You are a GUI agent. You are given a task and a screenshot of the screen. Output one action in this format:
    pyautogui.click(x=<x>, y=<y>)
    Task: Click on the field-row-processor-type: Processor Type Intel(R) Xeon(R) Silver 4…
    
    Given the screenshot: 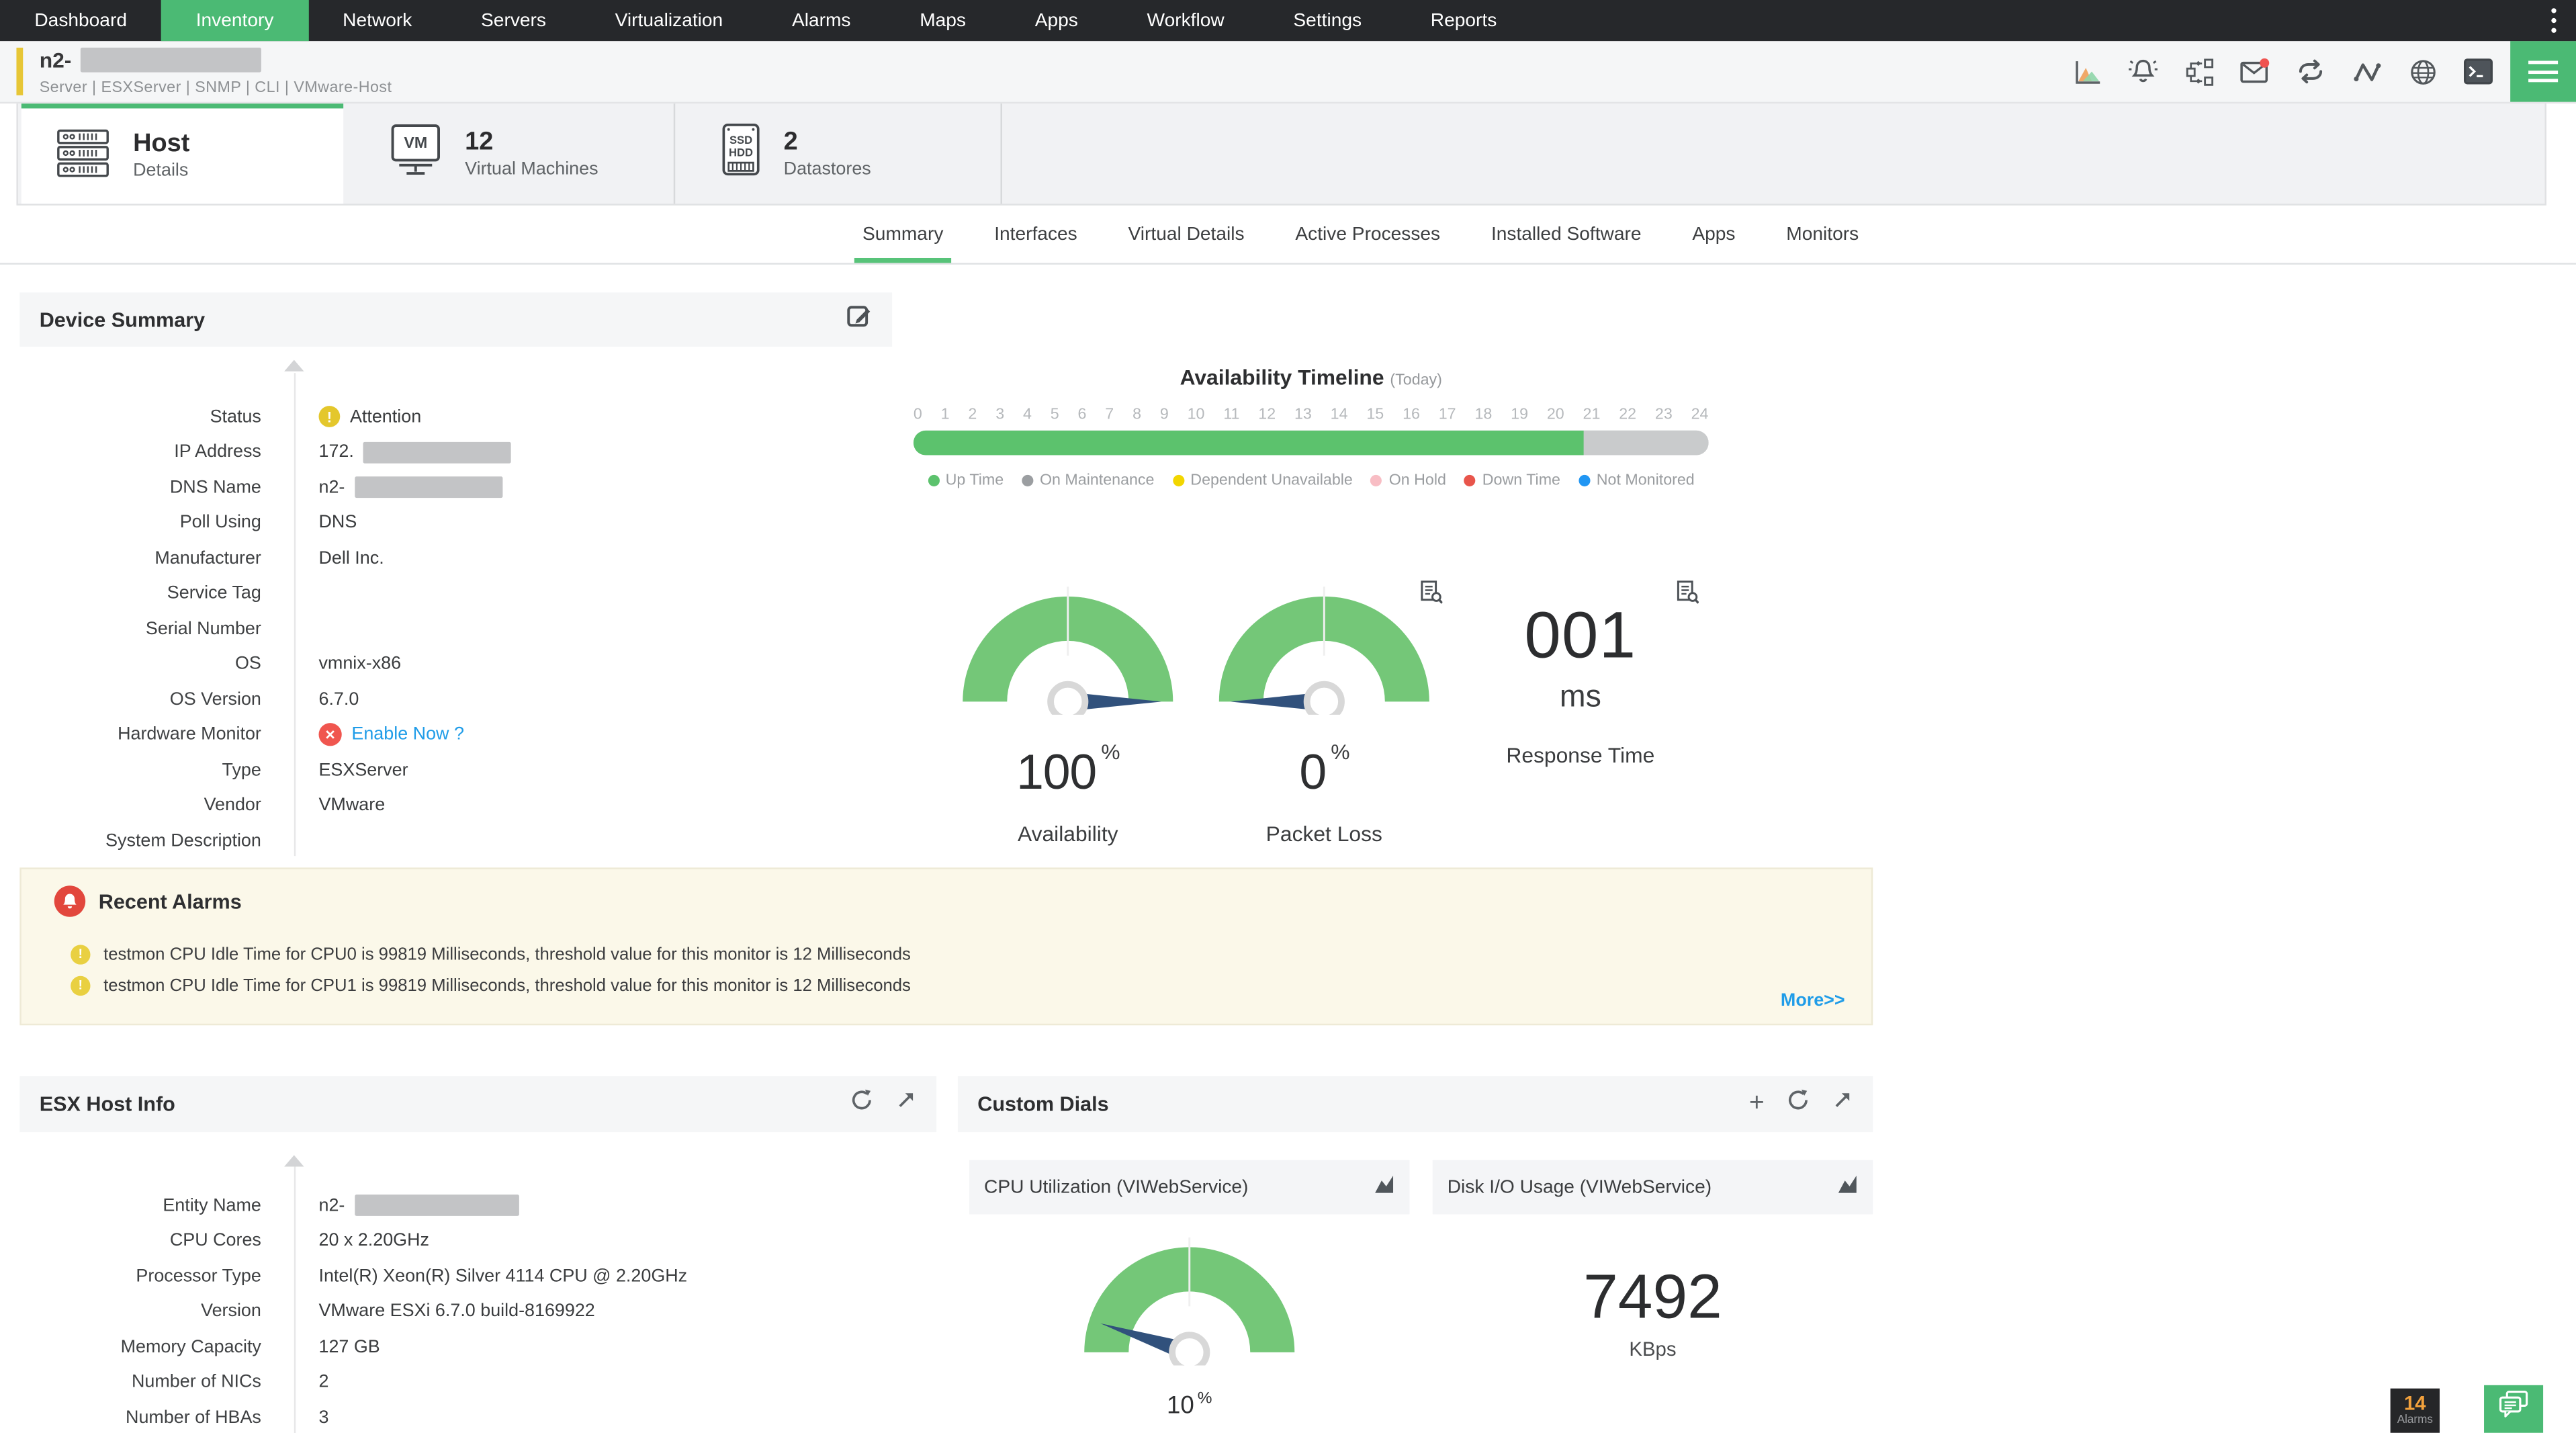 What is the action you would take?
    pyautogui.click(x=412, y=1276)
    